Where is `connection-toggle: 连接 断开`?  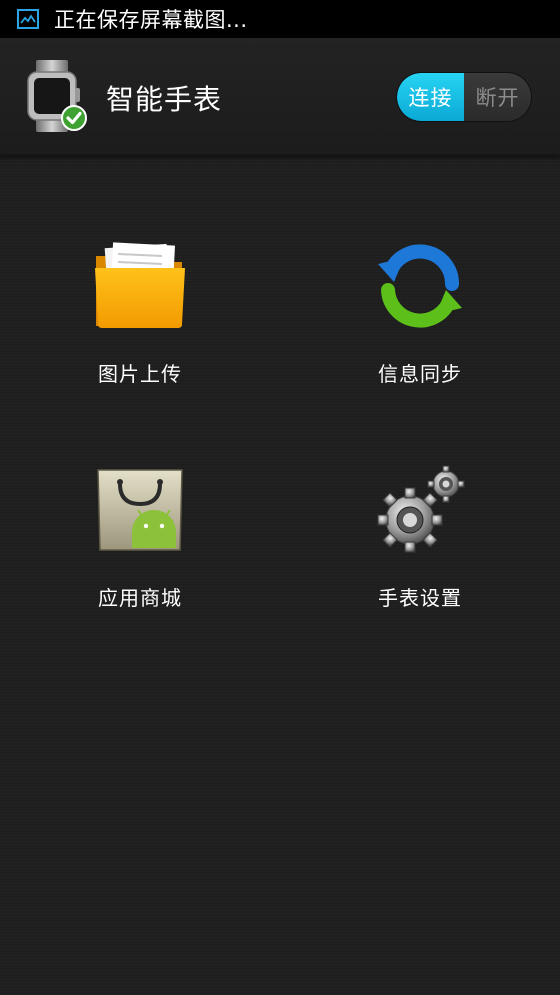
connection-toggle: 连接 断开 is located at coordinates (464, 97).